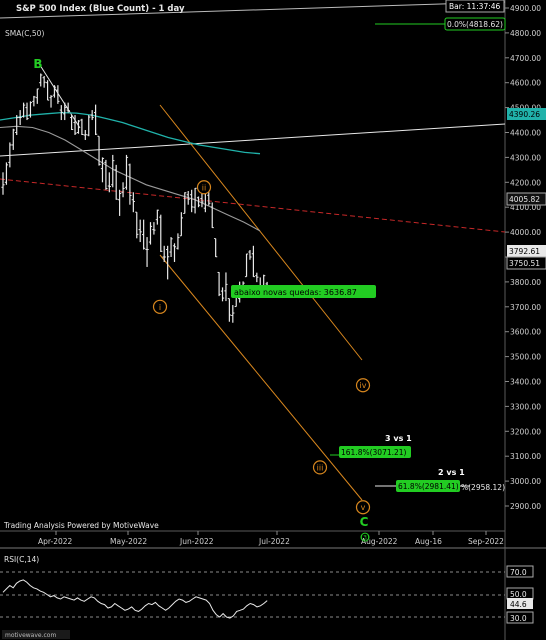 This screenshot has width=546, height=640. What do you see at coordinates (21, 559) in the screenshot?
I see `rsi-legend: RSI(C,14)` at bounding box center [21, 559].